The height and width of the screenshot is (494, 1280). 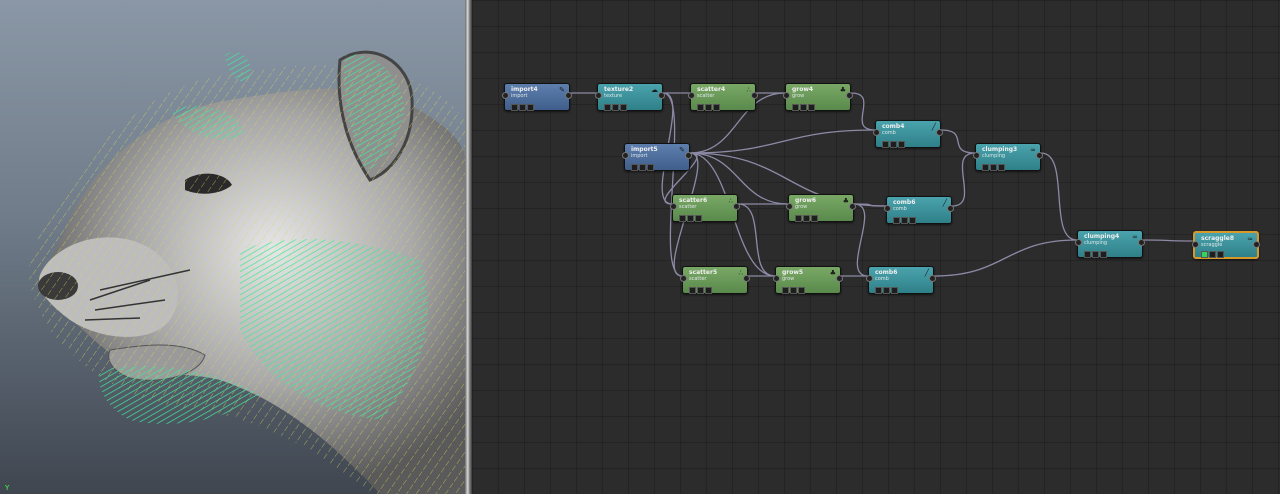 What do you see at coordinates (1226, 245) in the screenshot?
I see `node-scraggle8: scraggle8 scraggle ≈` at bounding box center [1226, 245].